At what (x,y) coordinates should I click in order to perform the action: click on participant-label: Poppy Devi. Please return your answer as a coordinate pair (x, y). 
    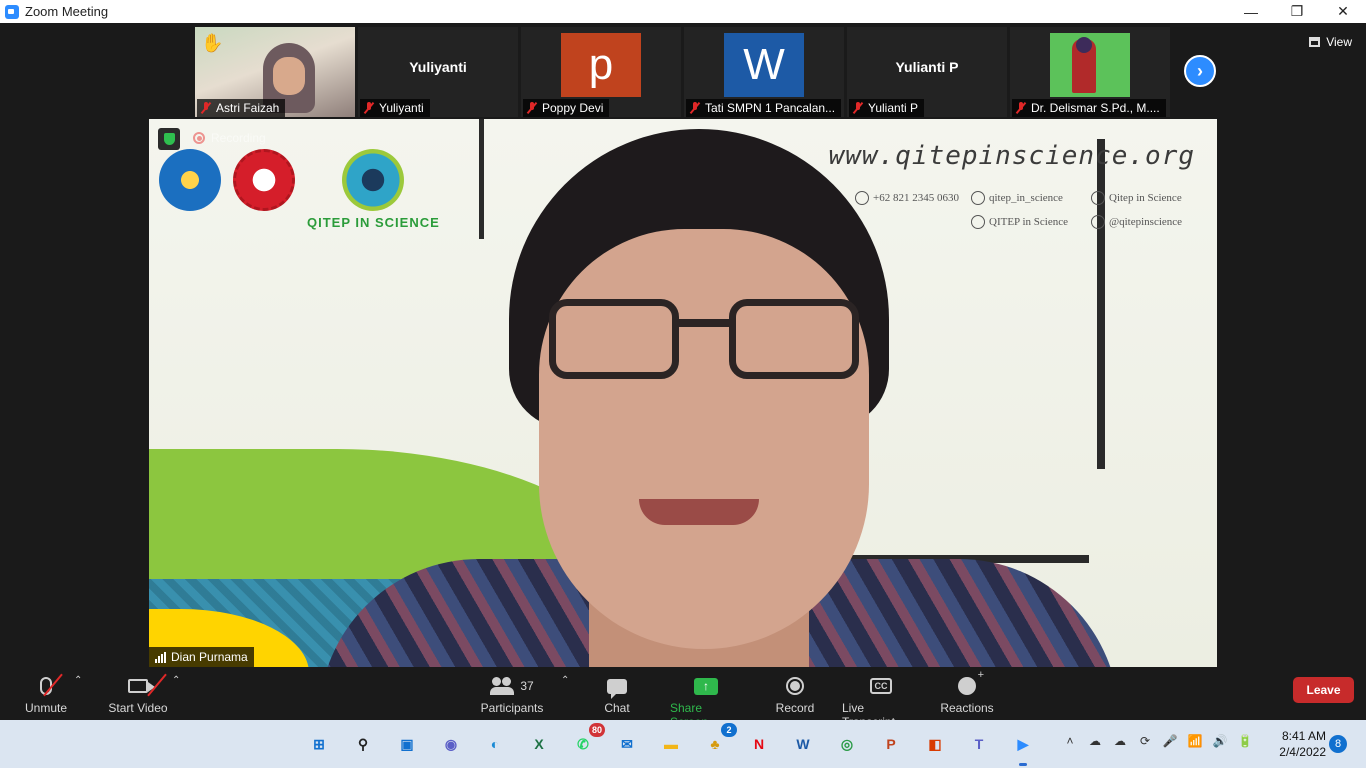
    Looking at the image, I should click on (566, 108).